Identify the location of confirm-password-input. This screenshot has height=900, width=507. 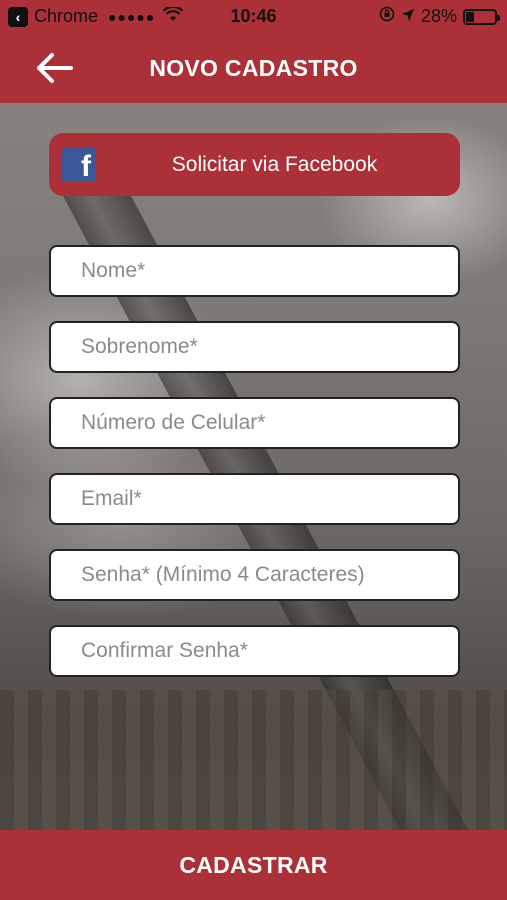
(254, 651).